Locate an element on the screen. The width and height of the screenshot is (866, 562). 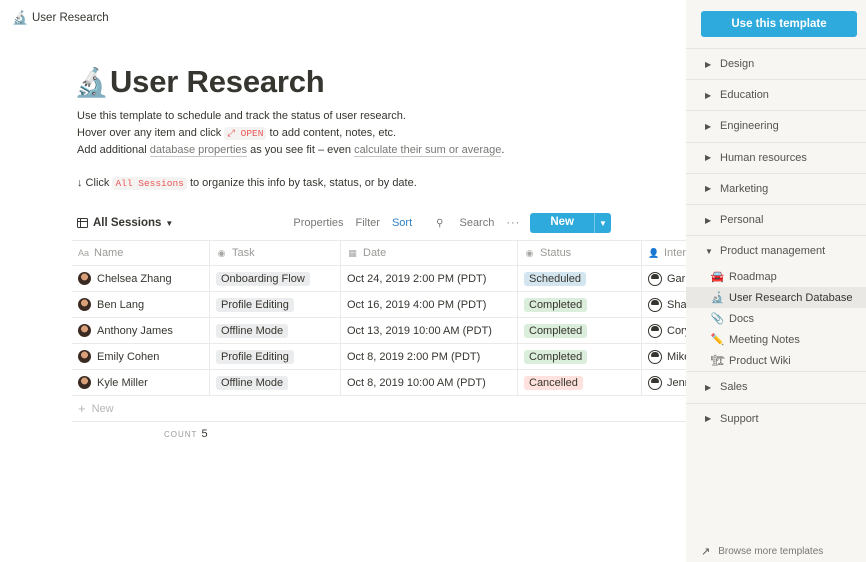
category-label: Design is located at coordinates (737, 64).